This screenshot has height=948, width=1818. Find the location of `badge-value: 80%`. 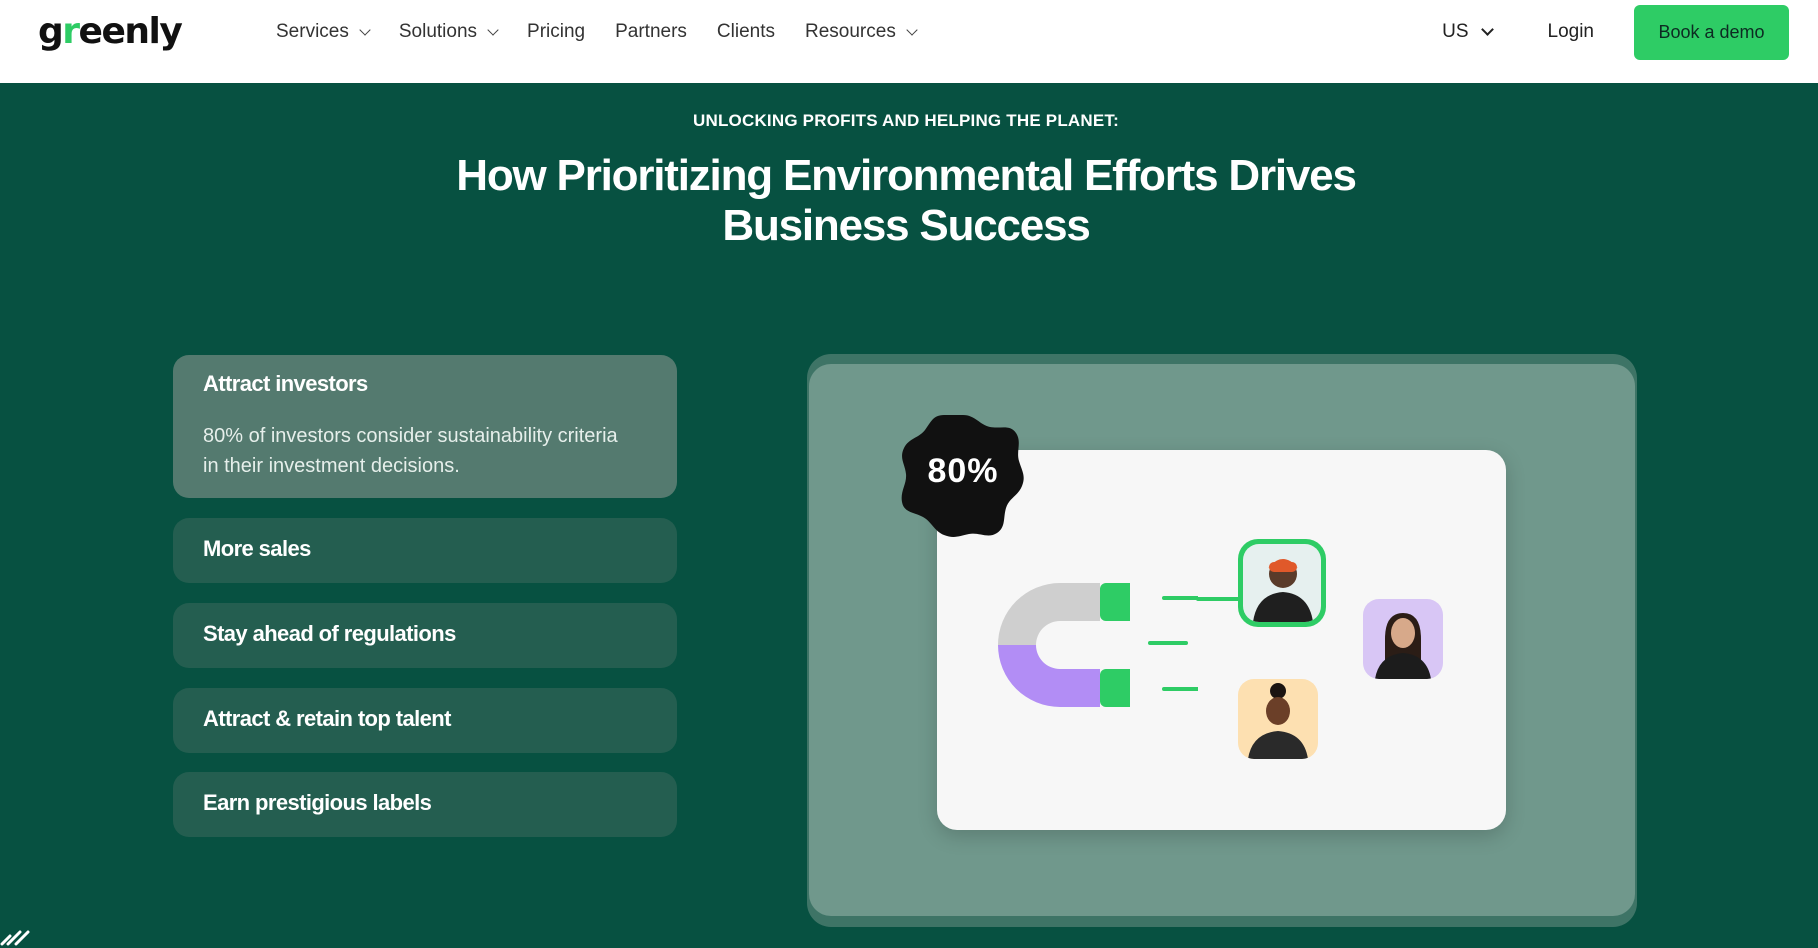

badge-value: 80% is located at coordinates (963, 471).